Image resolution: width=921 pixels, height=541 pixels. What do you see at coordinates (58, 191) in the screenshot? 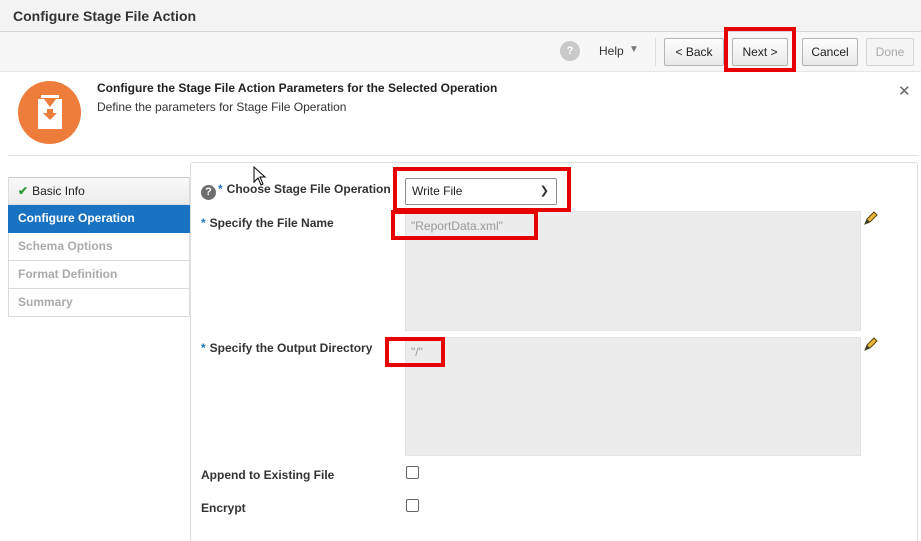
I see `step-label: Basic Info` at bounding box center [58, 191].